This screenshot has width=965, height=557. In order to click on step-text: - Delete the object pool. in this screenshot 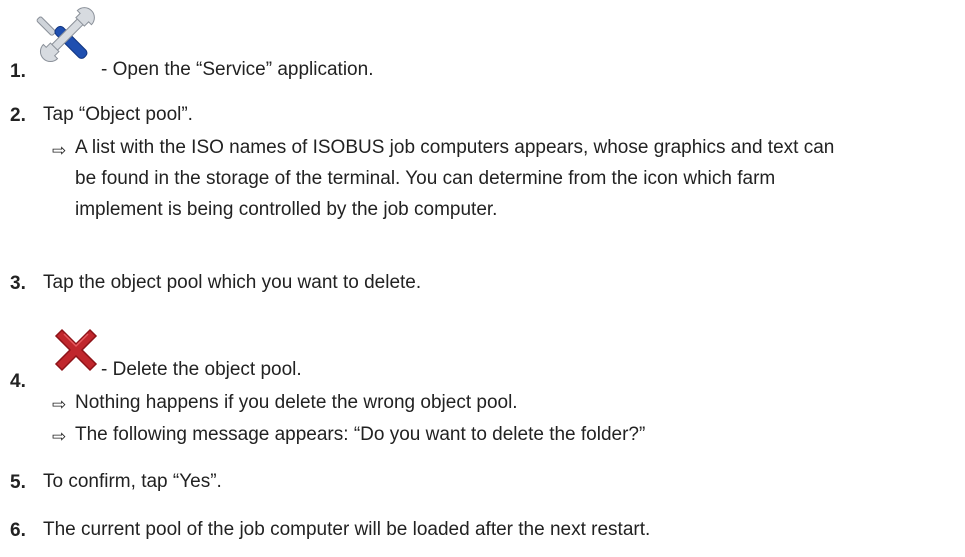, I will do `click(201, 369)`.